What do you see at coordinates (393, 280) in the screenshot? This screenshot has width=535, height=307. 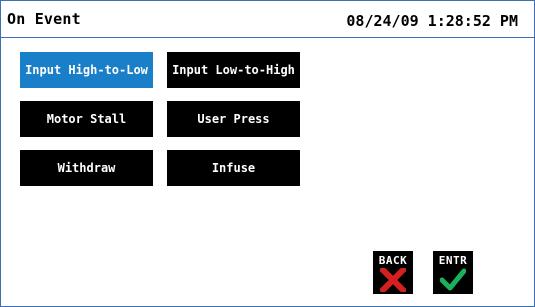 I see `close-x-icon` at bounding box center [393, 280].